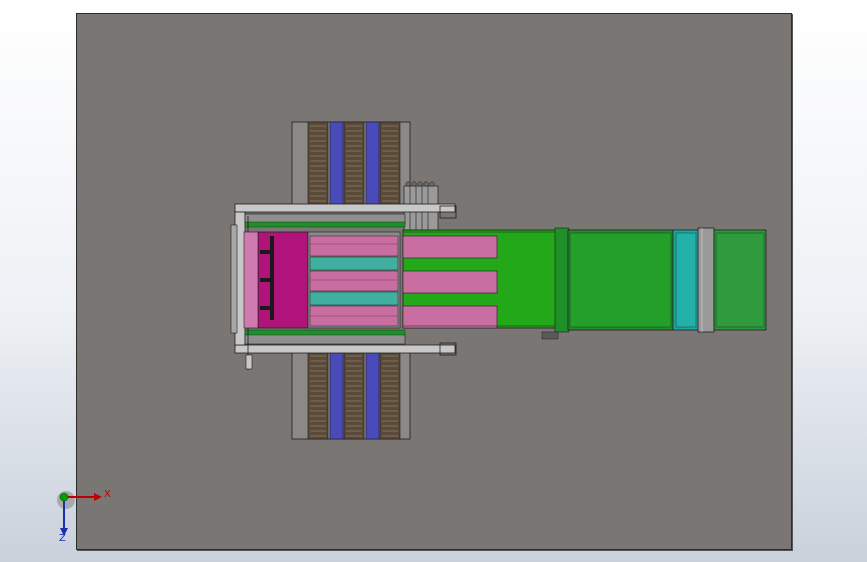 Image resolution: width=867 pixels, height=562 pixels. What do you see at coordinates (84, 516) in the screenshot?
I see `coordinate-triad: X Z` at bounding box center [84, 516].